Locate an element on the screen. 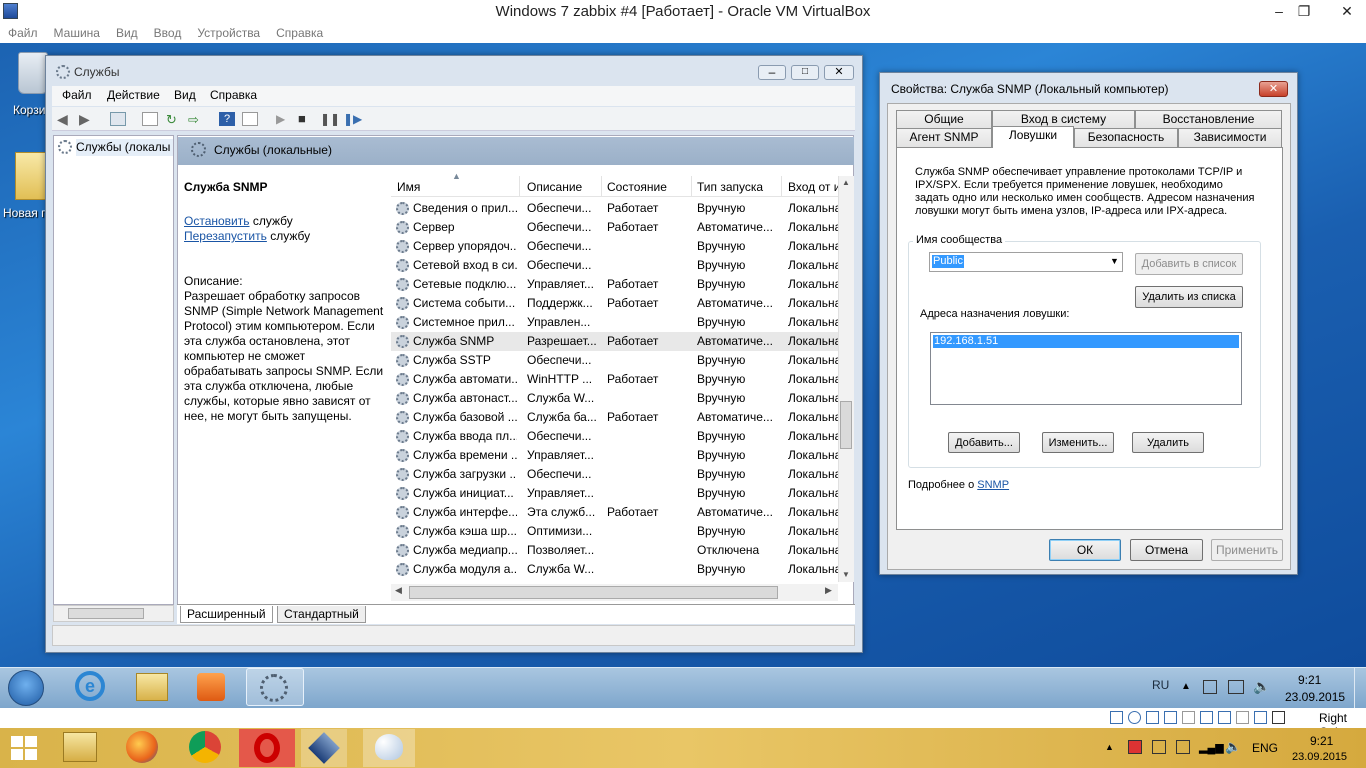  vbox-menu-input: Ввод is located at coordinates (168, 32).